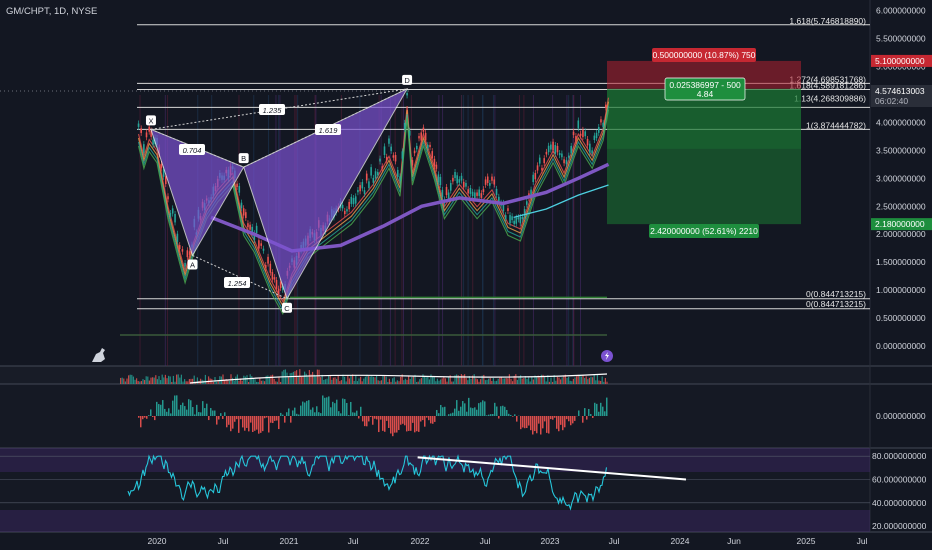  I want to click on y-tick-label: 6.000000000, so click(901, 11).